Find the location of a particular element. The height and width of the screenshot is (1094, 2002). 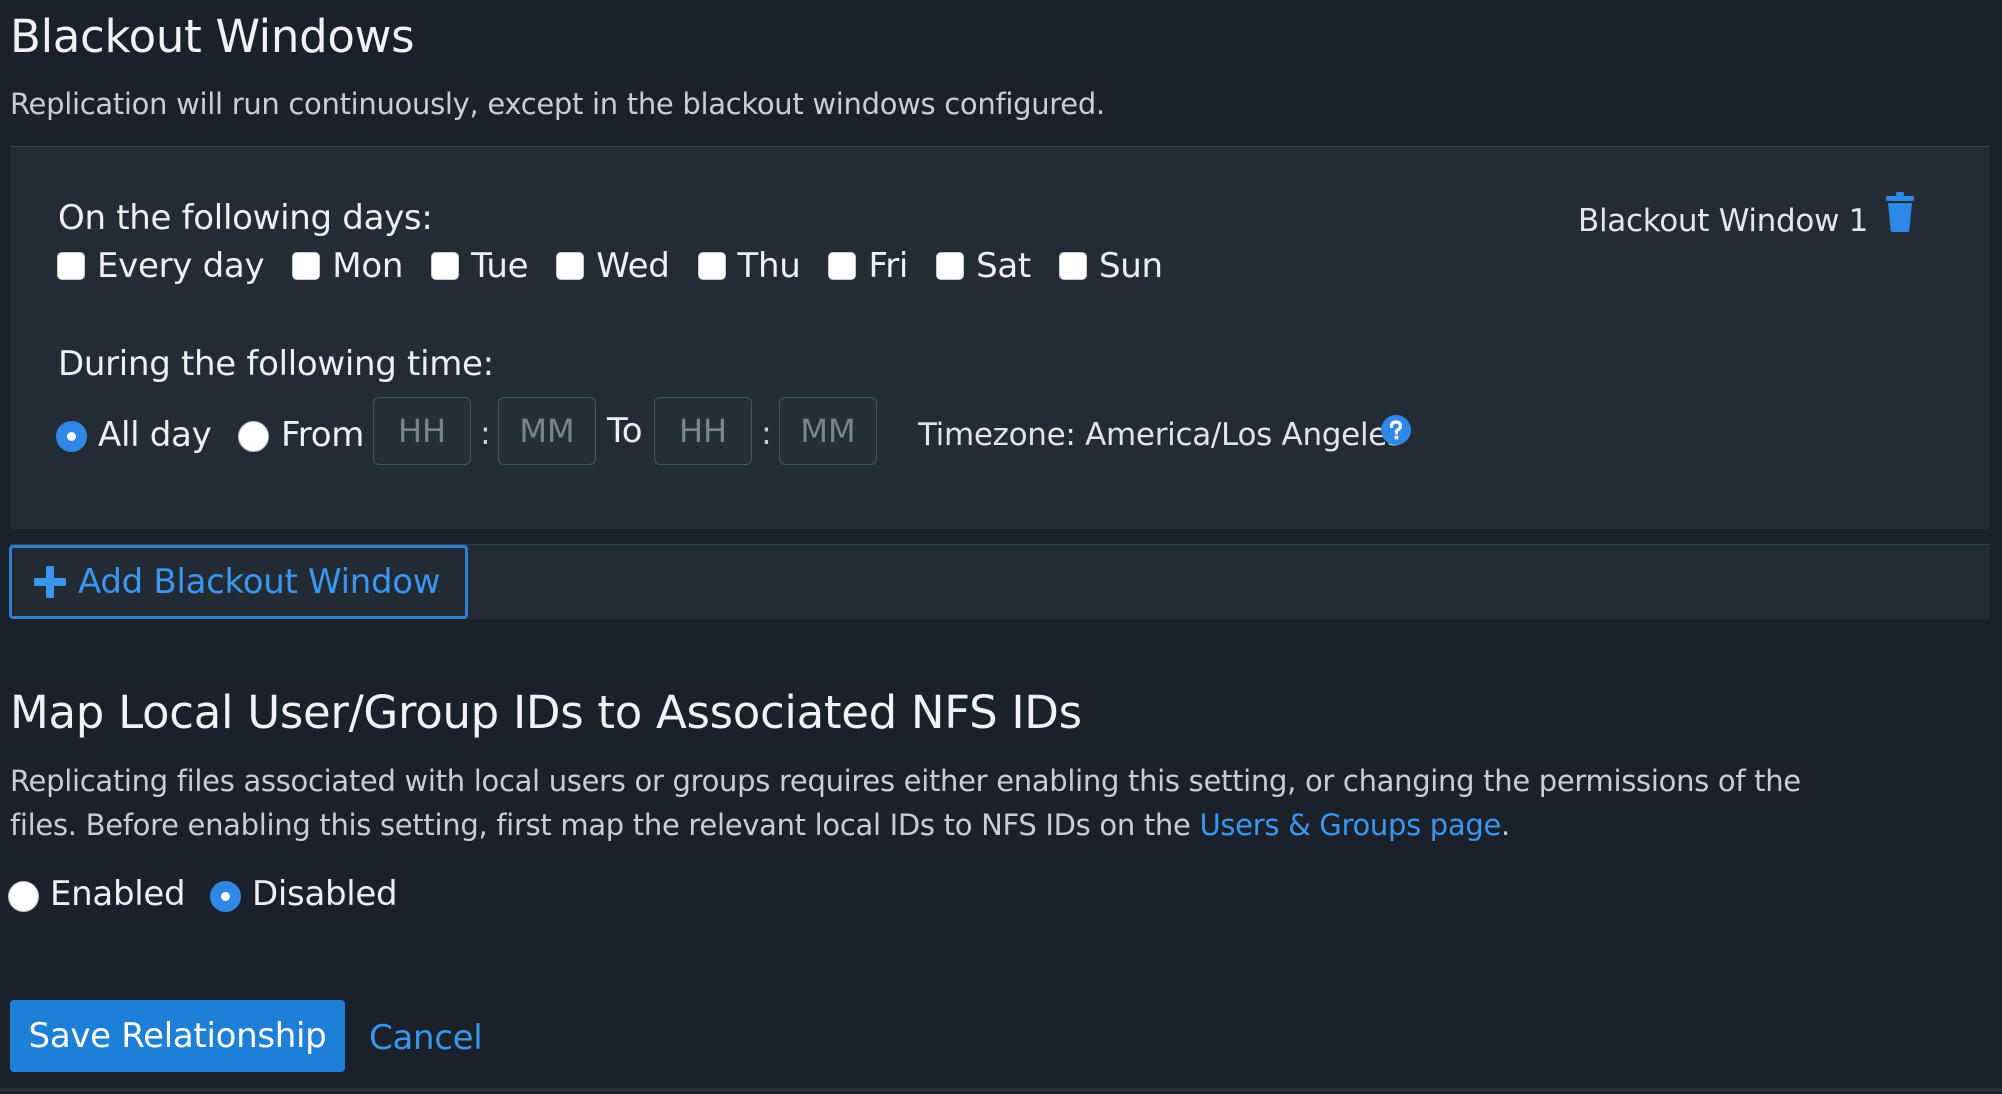

days-label: On the following days: is located at coordinates (245, 218).